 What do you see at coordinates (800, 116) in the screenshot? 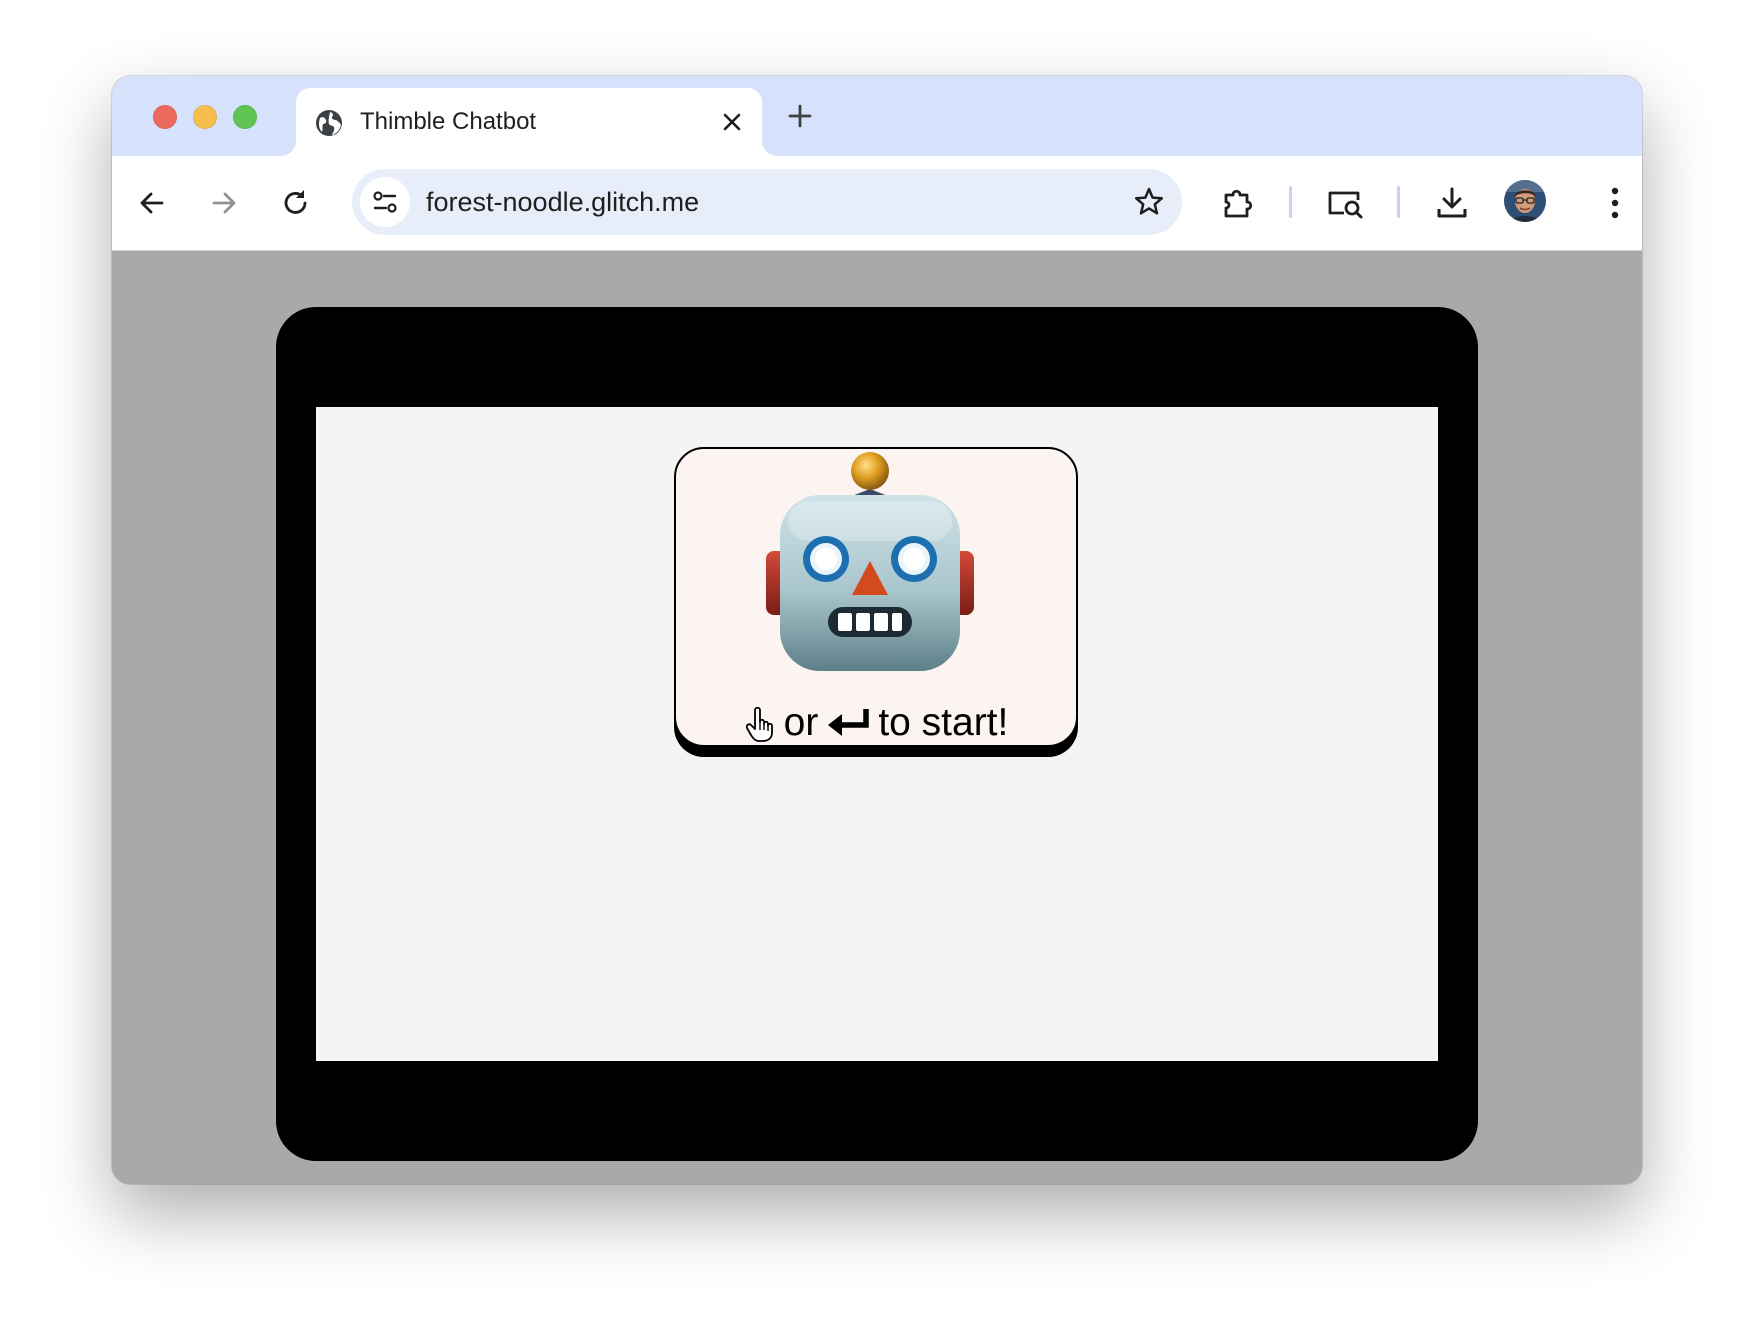
I see `new-tab-icon` at bounding box center [800, 116].